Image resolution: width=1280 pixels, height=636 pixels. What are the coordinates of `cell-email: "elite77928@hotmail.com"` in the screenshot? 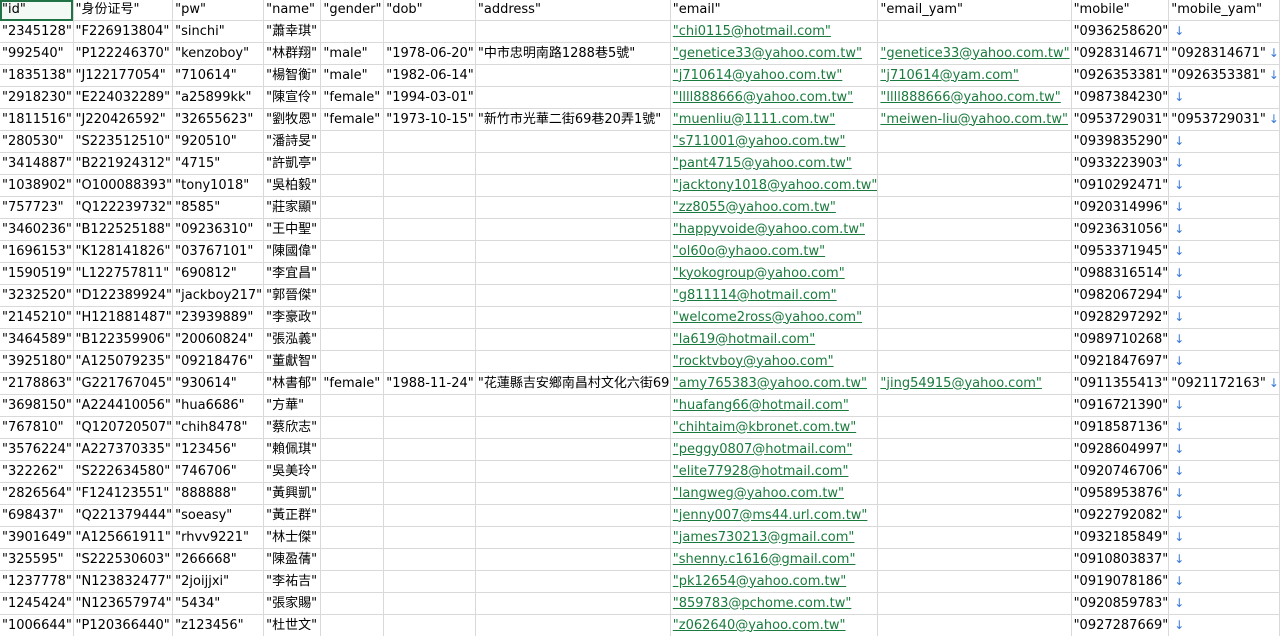 It's located at (774, 471).